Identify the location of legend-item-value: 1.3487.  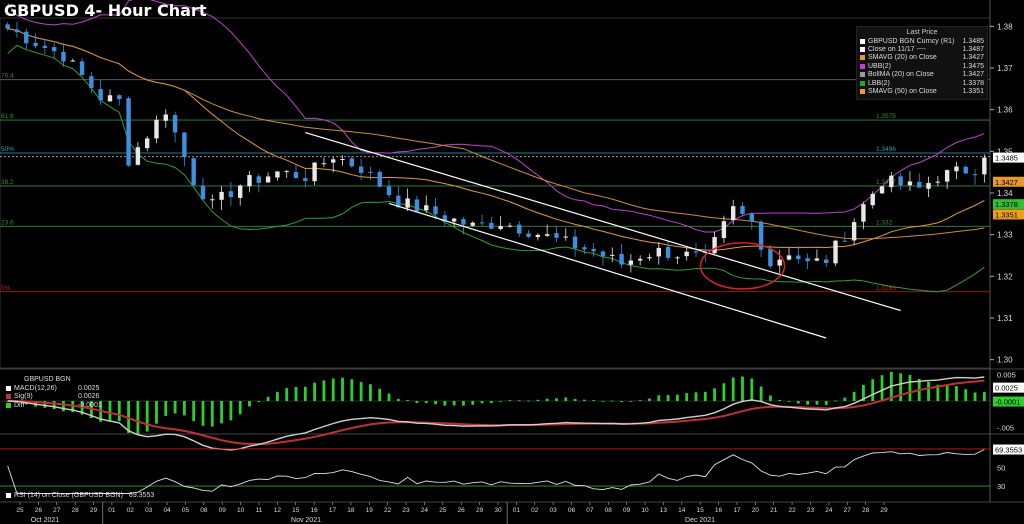
(973, 50).